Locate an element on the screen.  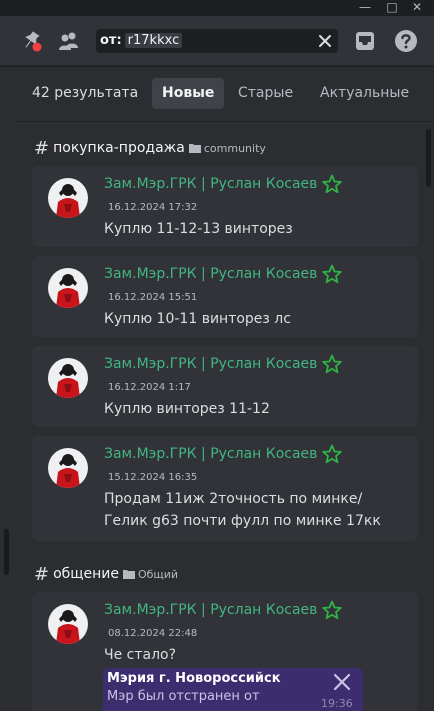
message-timestamp: 16.12.2024 1:17 is located at coordinates (149, 387).